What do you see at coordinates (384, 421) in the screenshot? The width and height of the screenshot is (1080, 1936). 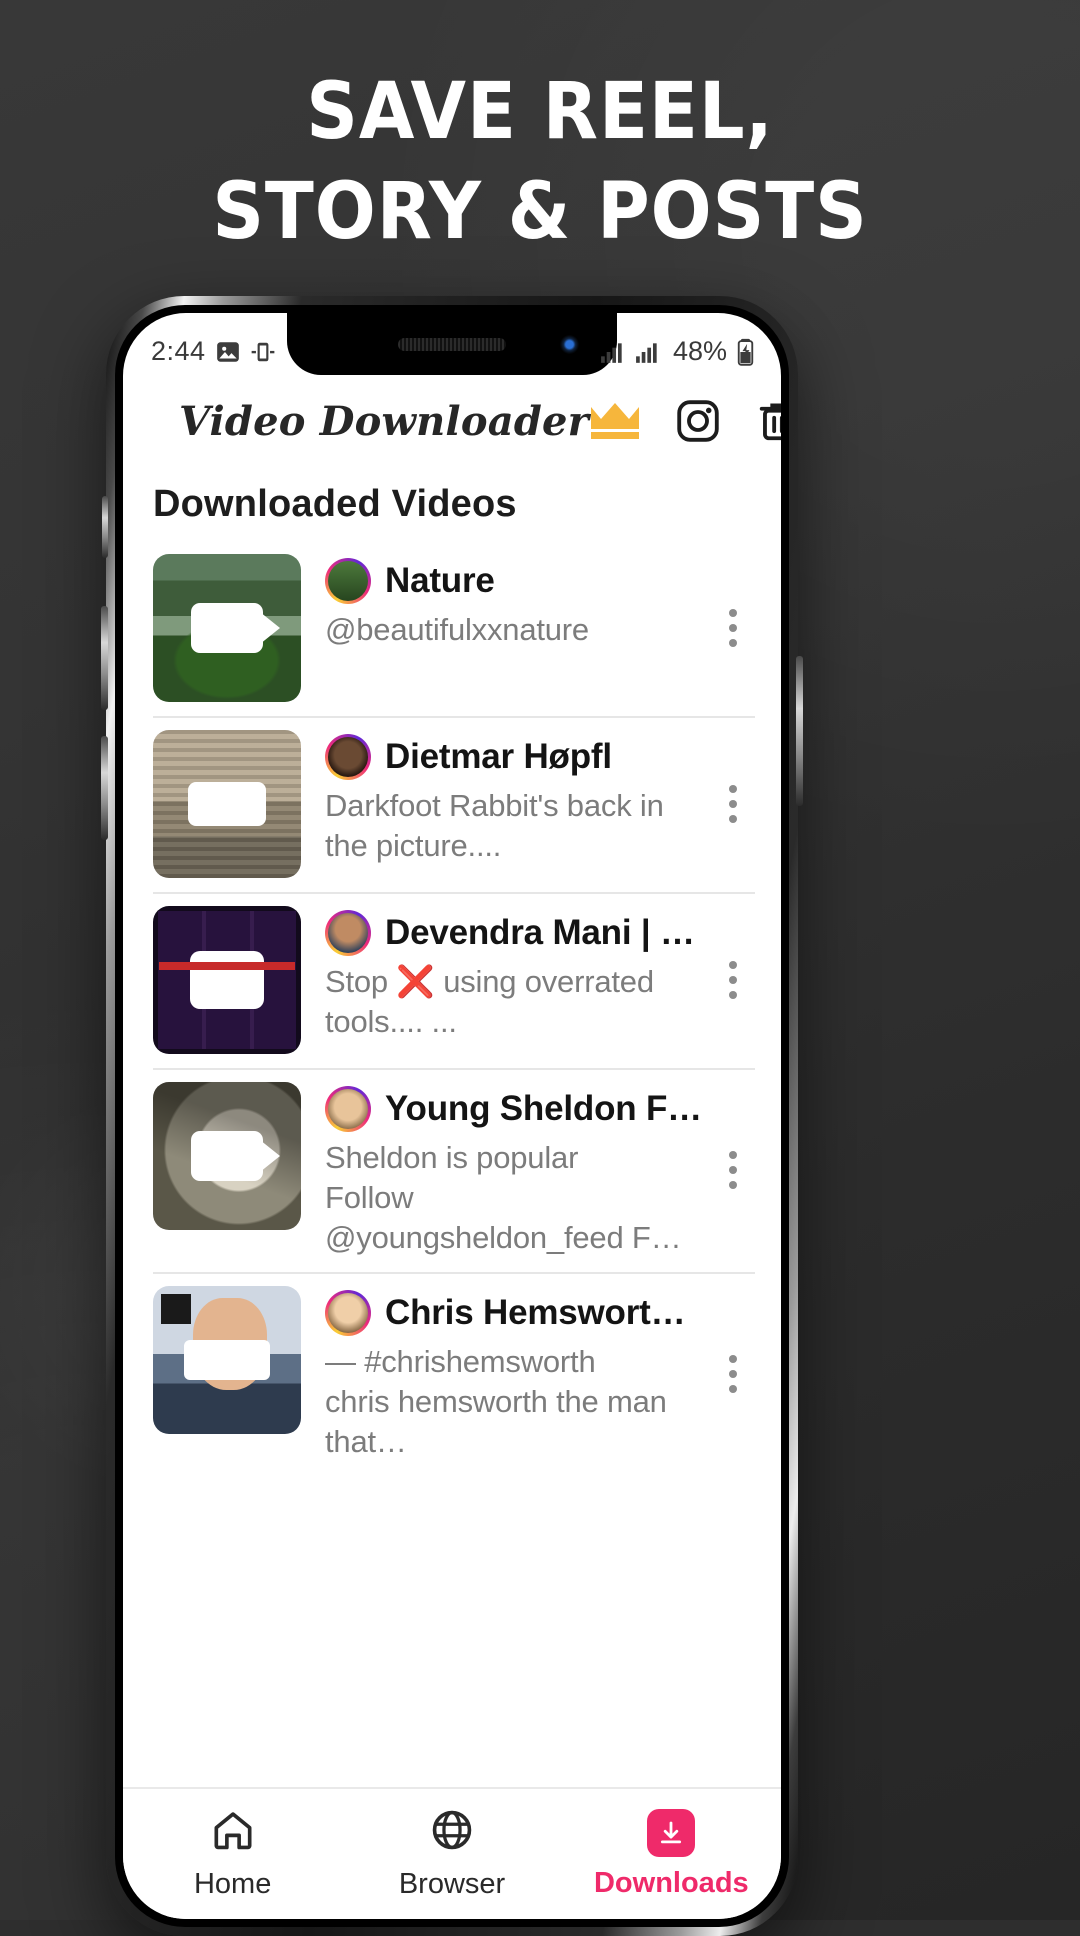 I see `app-title: Video Downloader` at bounding box center [384, 421].